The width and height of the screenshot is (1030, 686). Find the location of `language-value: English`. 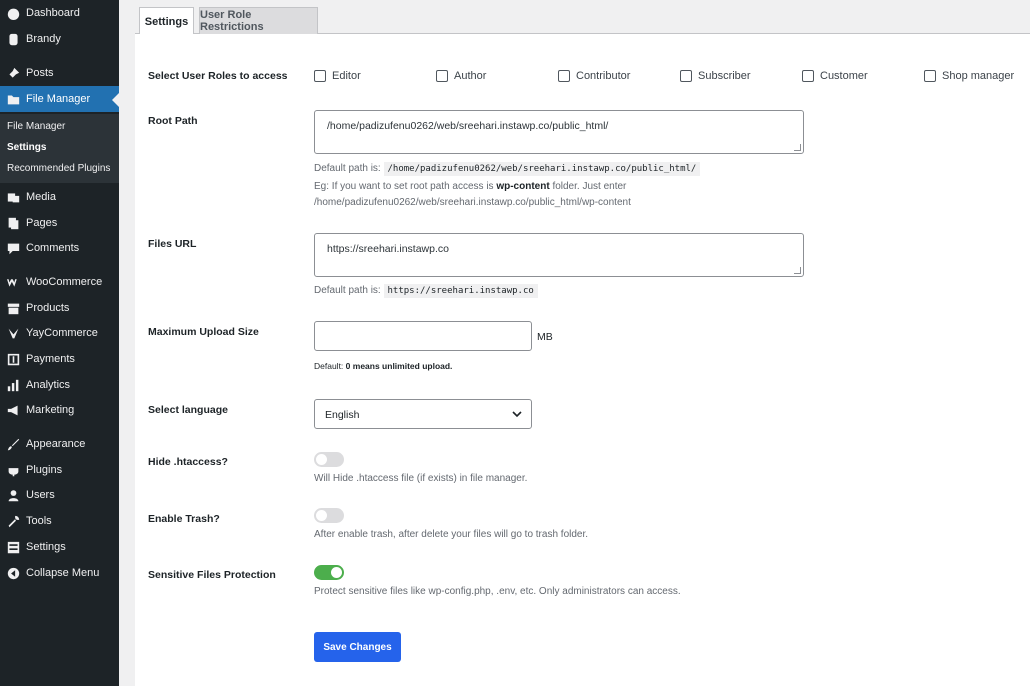

language-value: English is located at coordinates (342, 415).